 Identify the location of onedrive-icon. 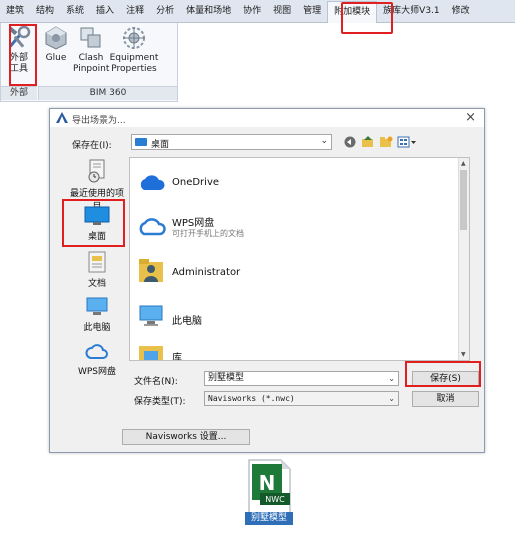
(152, 182).